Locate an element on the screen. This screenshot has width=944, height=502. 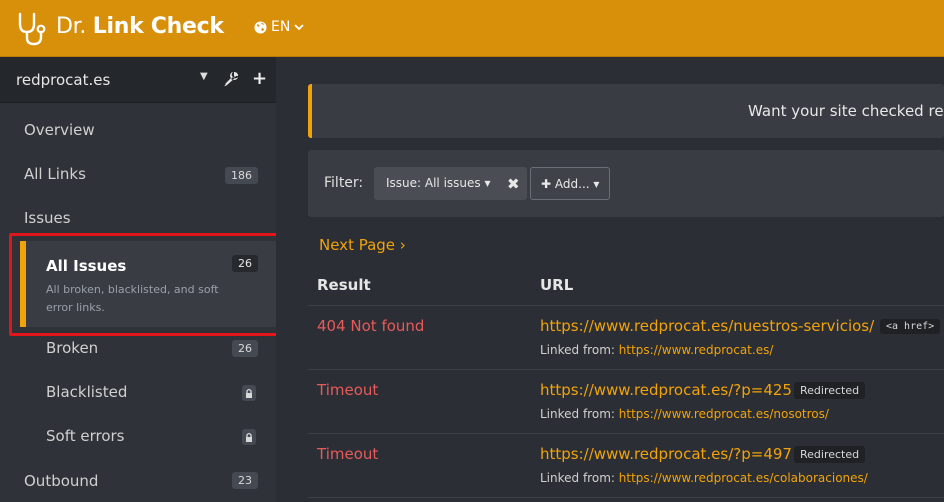
filter-chip-label: Issue: All issues ▾ is located at coordinates (438, 183).